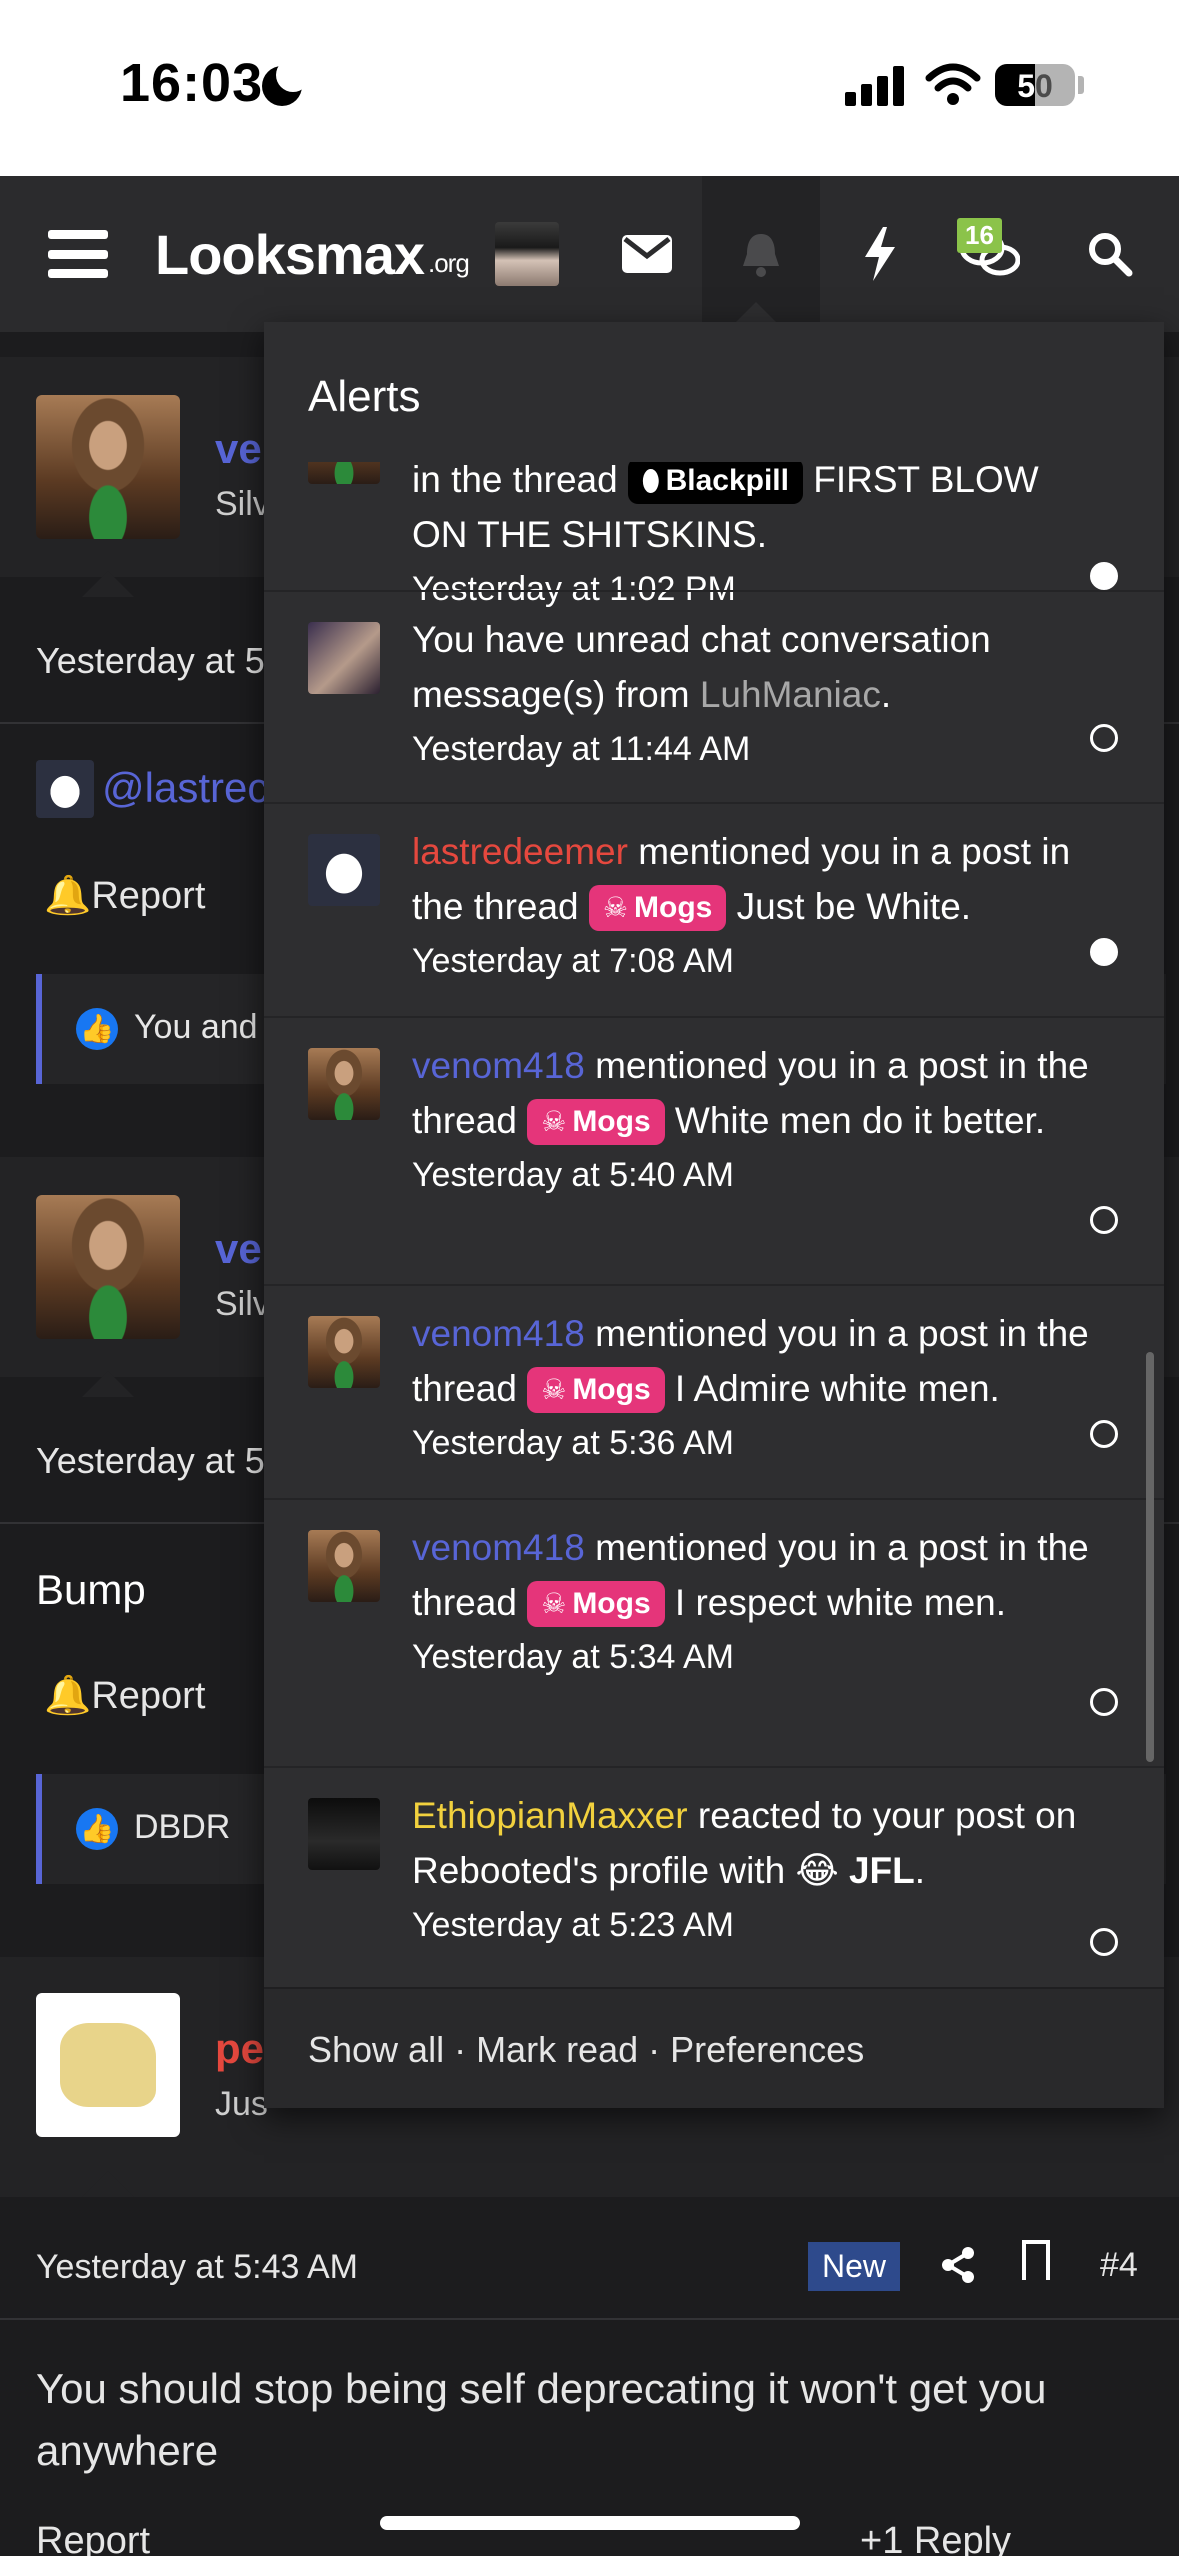  Describe the element at coordinates (527, 254) in the screenshot. I see `account-avatar-button` at that location.